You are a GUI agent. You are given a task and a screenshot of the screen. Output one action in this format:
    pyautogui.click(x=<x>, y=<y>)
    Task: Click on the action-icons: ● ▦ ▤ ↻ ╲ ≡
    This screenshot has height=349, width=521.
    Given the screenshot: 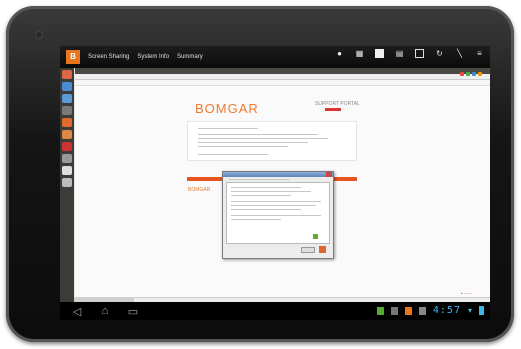 What is the action you would take?
    pyautogui.click(x=409, y=53)
    